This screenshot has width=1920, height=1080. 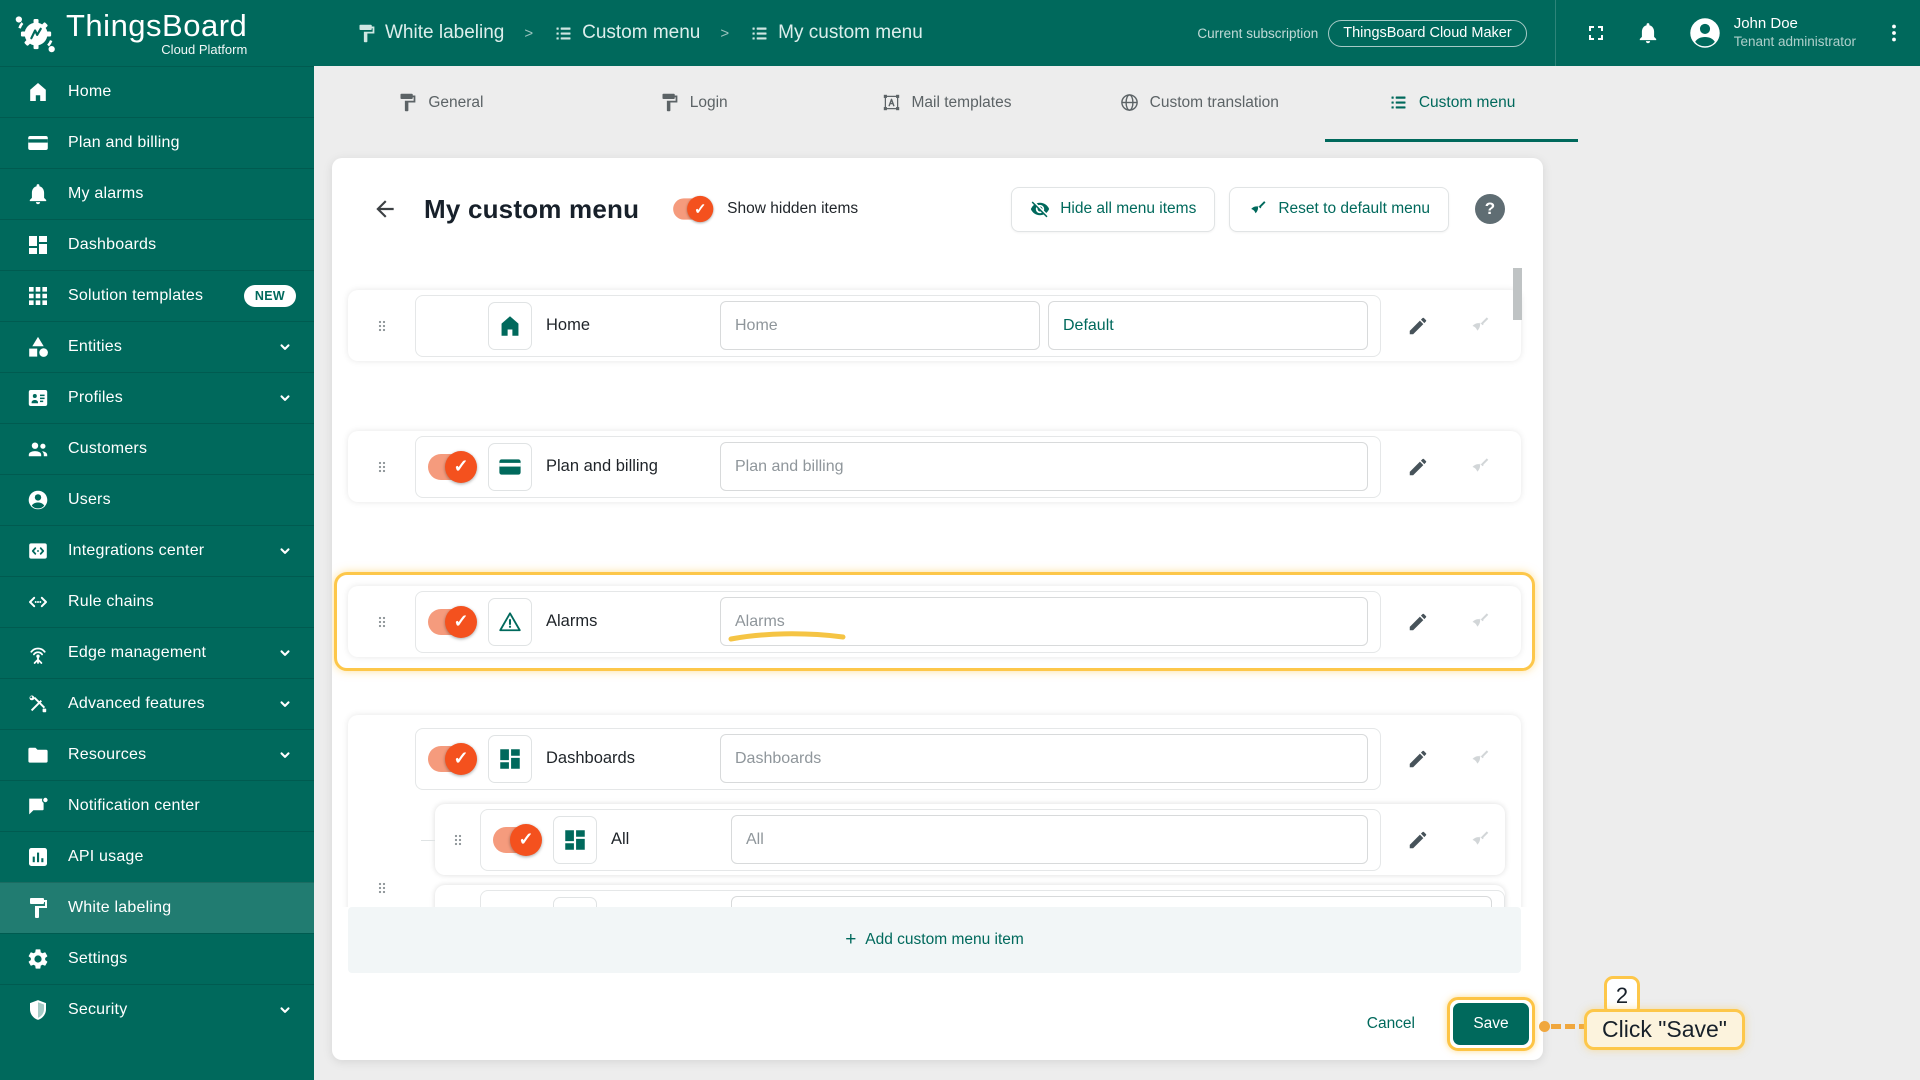 I want to click on sidebar-item-integrations-center: Integrations center, so click(x=157, y=550).